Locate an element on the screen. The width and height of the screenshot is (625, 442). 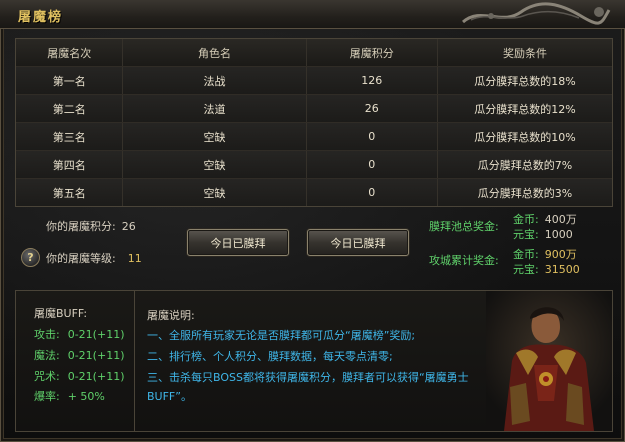
pool-gold: 金币: 400万 is located at coordinates (545, 219).